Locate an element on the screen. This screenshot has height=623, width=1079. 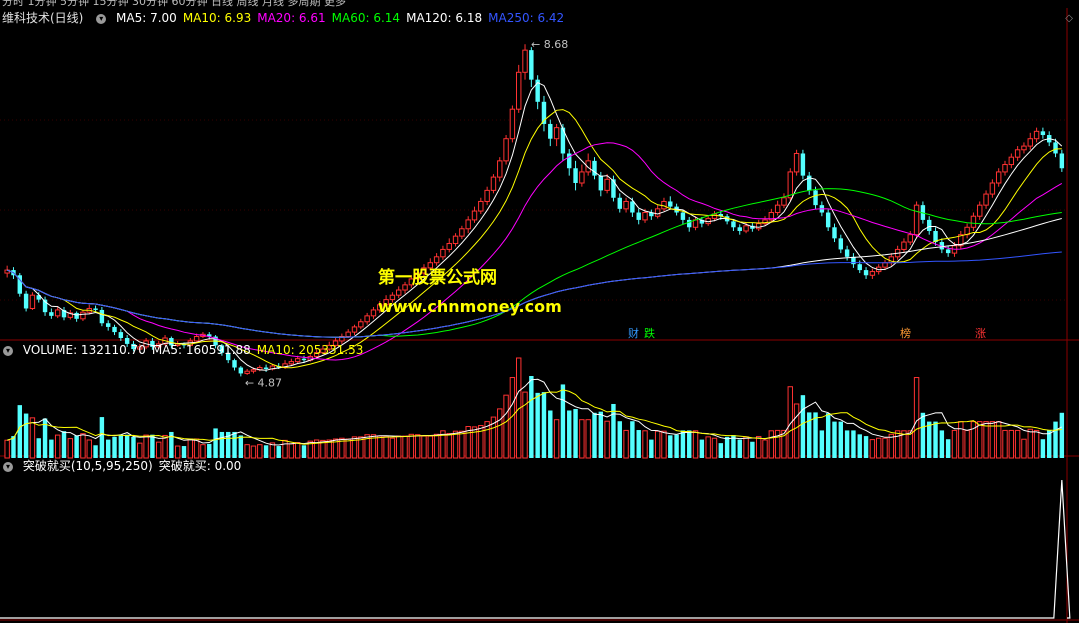
volume-legend-item: MA10: 205331.53 is located at coordinates (310, 350).